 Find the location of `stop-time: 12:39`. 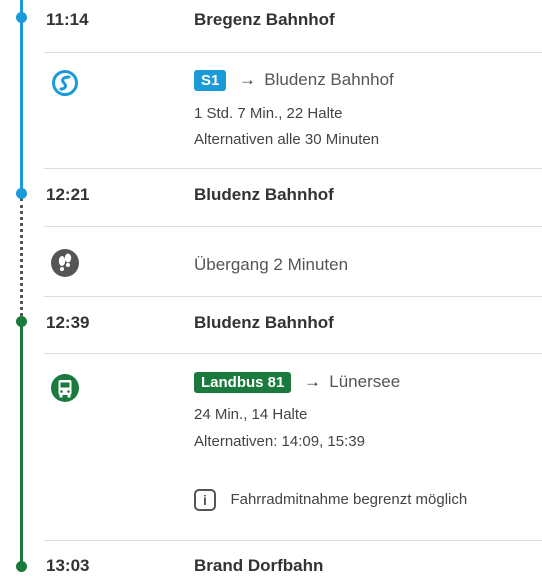

stop-time: 12:39 is located at coordinates (68, 322).